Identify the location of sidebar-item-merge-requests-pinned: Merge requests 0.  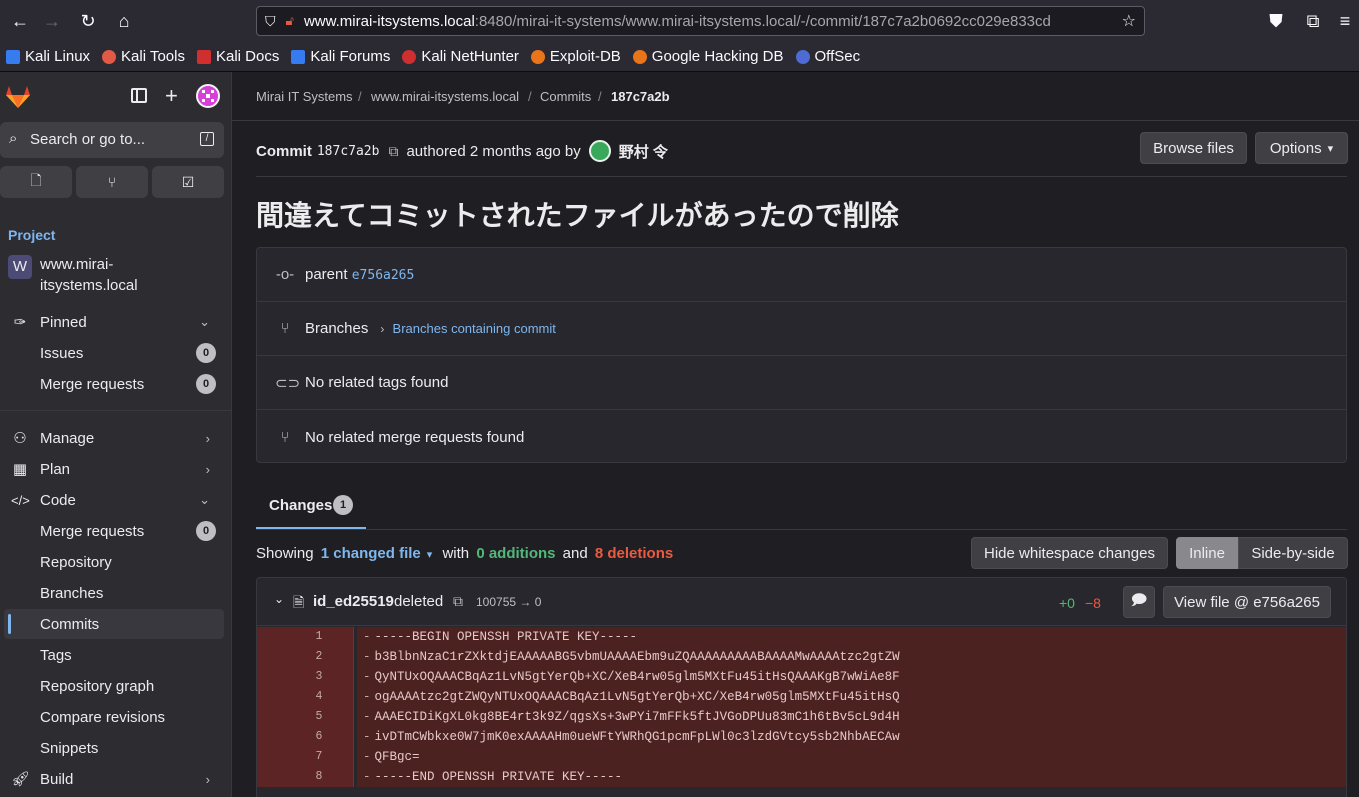
(112, 384).